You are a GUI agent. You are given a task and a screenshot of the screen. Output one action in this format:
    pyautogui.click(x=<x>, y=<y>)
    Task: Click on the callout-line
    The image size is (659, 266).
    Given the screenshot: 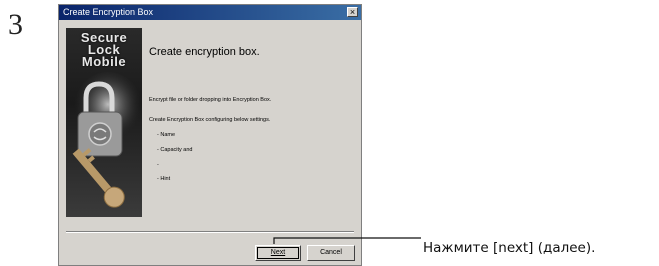 What is the action you would take?
    pyautogui.click(x=347, y=240)
    